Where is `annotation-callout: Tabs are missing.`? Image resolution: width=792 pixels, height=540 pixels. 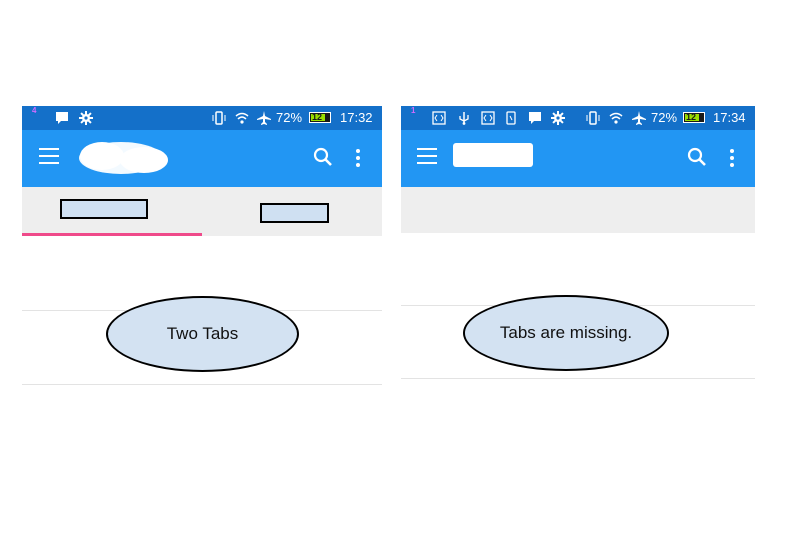 annotation-callout: Tabs are missing. is located at coordinates (566, 333).